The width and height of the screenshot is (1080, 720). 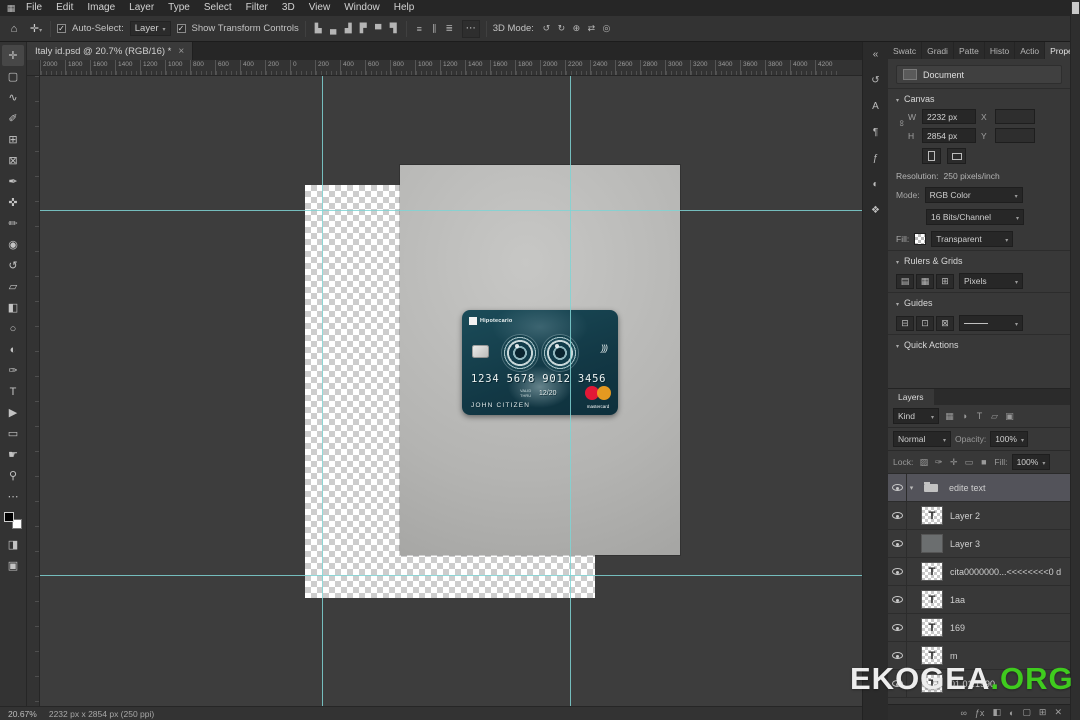 What do you see at coordinates (876, 54) in the screenshot?
I see `expand-panels-icon: «` at bounding box center [876, 54].